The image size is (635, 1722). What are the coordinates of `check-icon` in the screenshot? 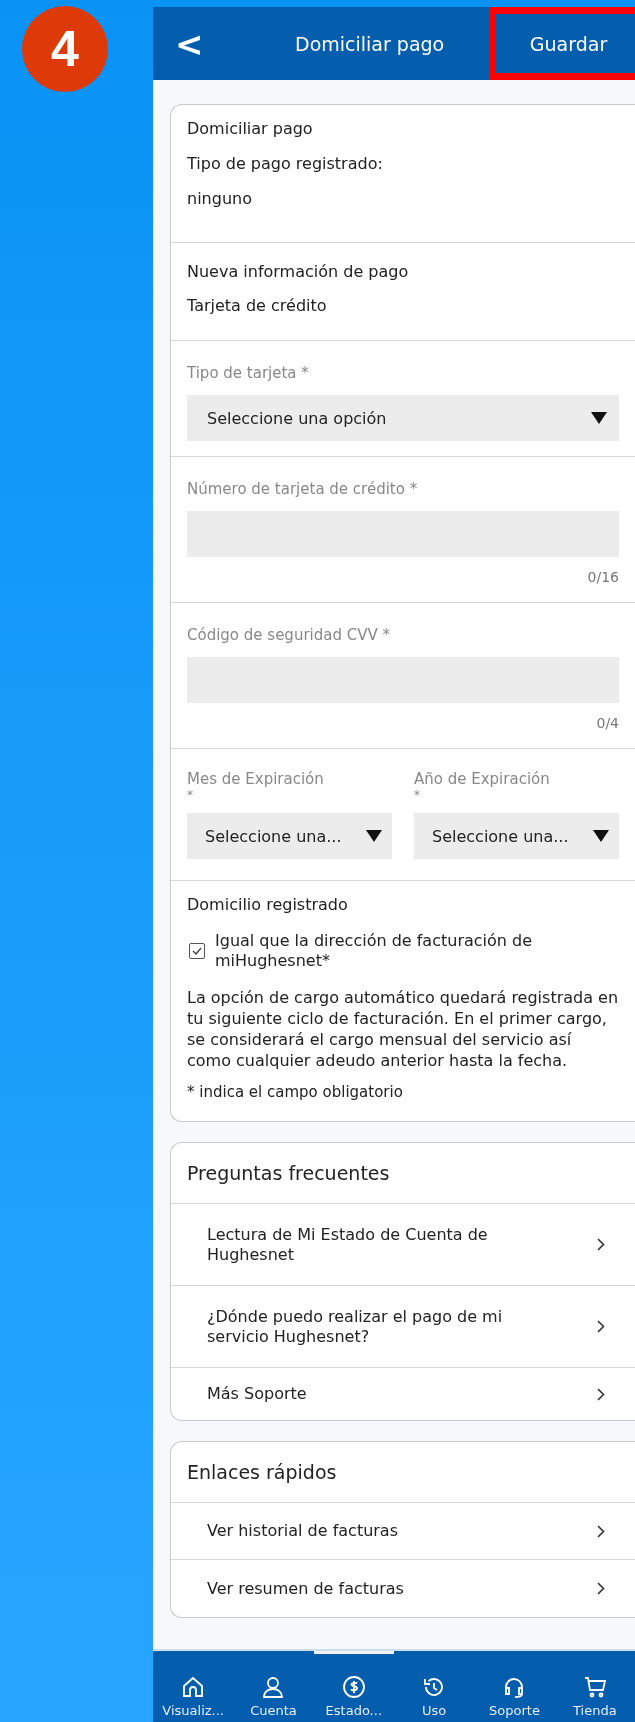 It's located at (197, 951).